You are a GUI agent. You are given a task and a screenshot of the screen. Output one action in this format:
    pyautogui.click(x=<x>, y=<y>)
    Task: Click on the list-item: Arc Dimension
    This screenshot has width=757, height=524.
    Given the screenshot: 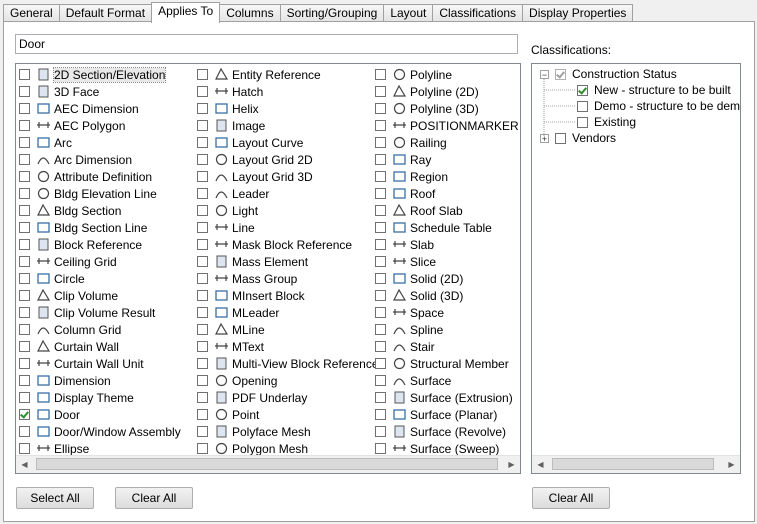 What is the action you would take?
    pyautogui.click(x=100, y=159)
    